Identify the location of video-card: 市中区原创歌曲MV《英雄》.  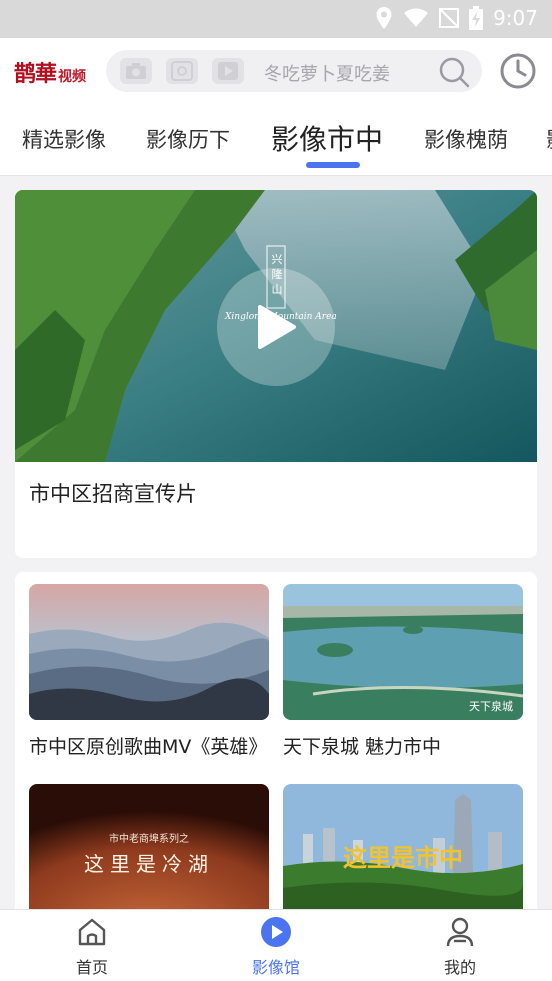
(149, 671).